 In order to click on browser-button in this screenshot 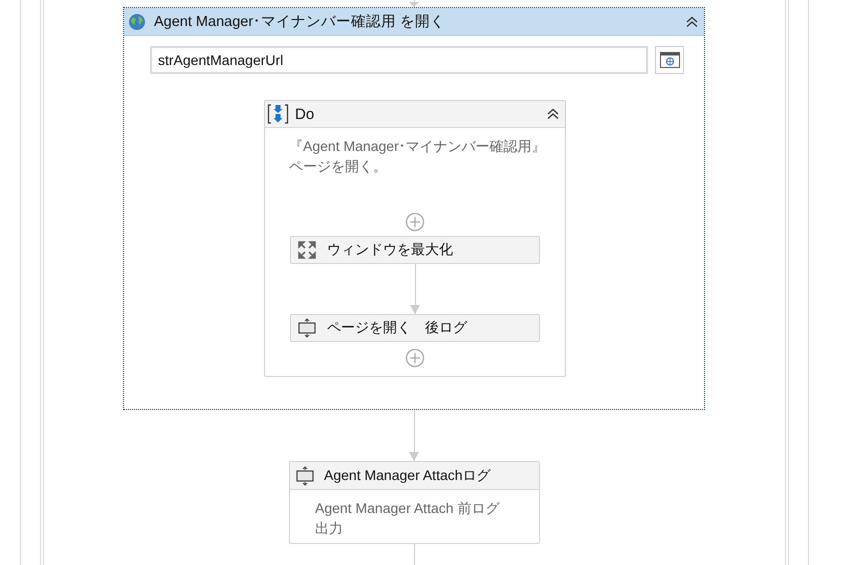, I will do `click(669, 60)`.